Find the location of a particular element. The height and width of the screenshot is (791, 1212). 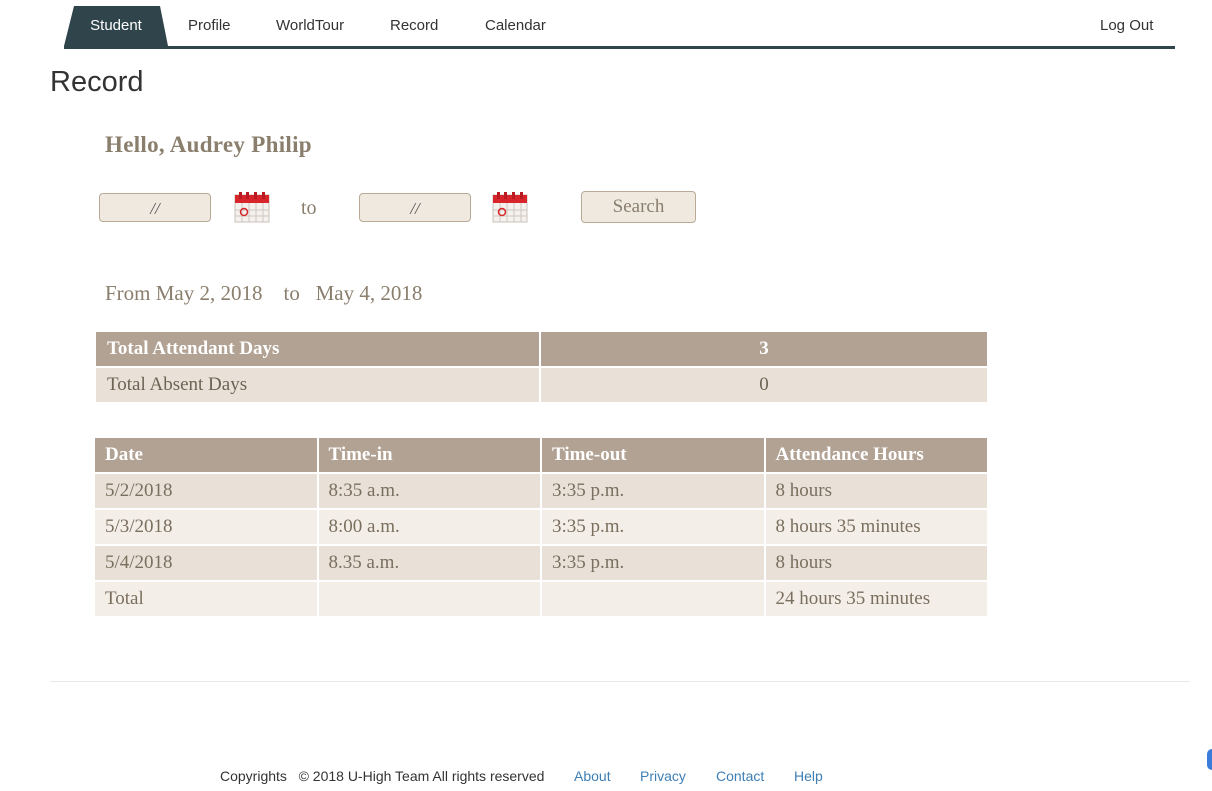

cell-date: 5/4/2018 is located at coordinates (207, 564).